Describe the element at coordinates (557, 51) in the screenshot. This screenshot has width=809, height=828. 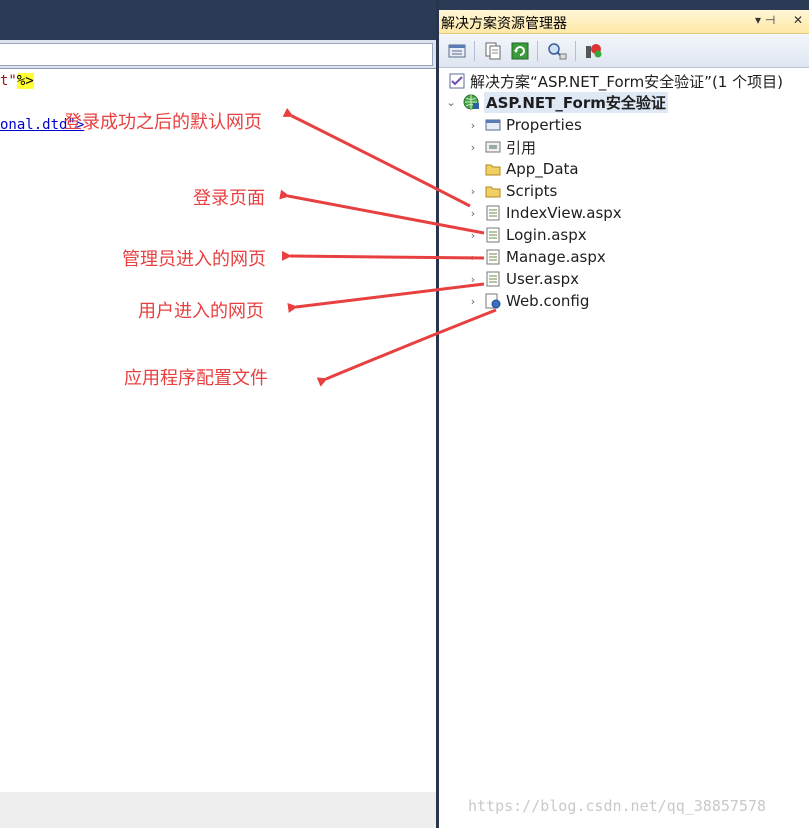
I see `view-code-icon` at that location.